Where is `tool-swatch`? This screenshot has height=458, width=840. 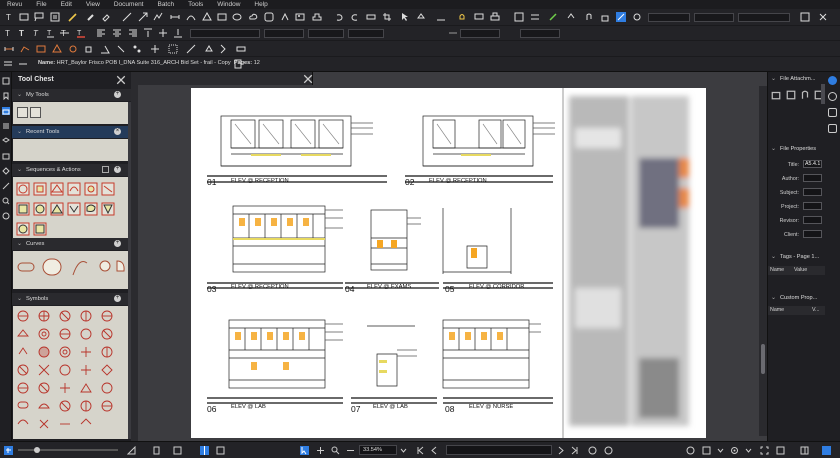
tool-swatch is located at coordinates (35, 112).